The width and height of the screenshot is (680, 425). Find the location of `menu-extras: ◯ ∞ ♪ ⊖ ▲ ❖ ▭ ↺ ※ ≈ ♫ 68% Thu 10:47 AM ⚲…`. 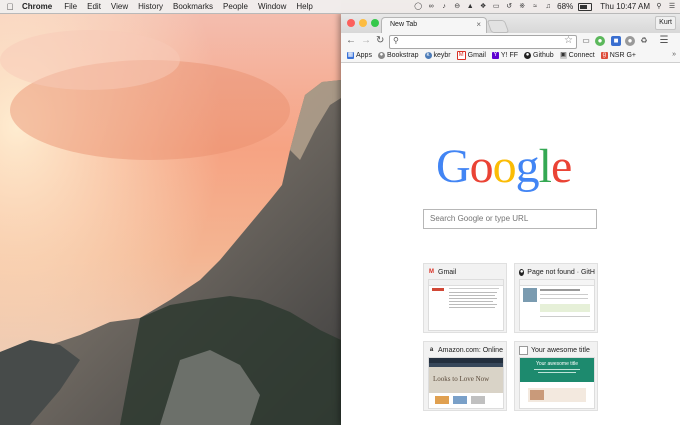

menu-extras: ◯ ∞ ♪ ⊖ ▲ ❖ ▭ ↺ ※ ≈ ♫ 68% Thu 10:47 AM ⚲… is located at coordinates (545, 6).